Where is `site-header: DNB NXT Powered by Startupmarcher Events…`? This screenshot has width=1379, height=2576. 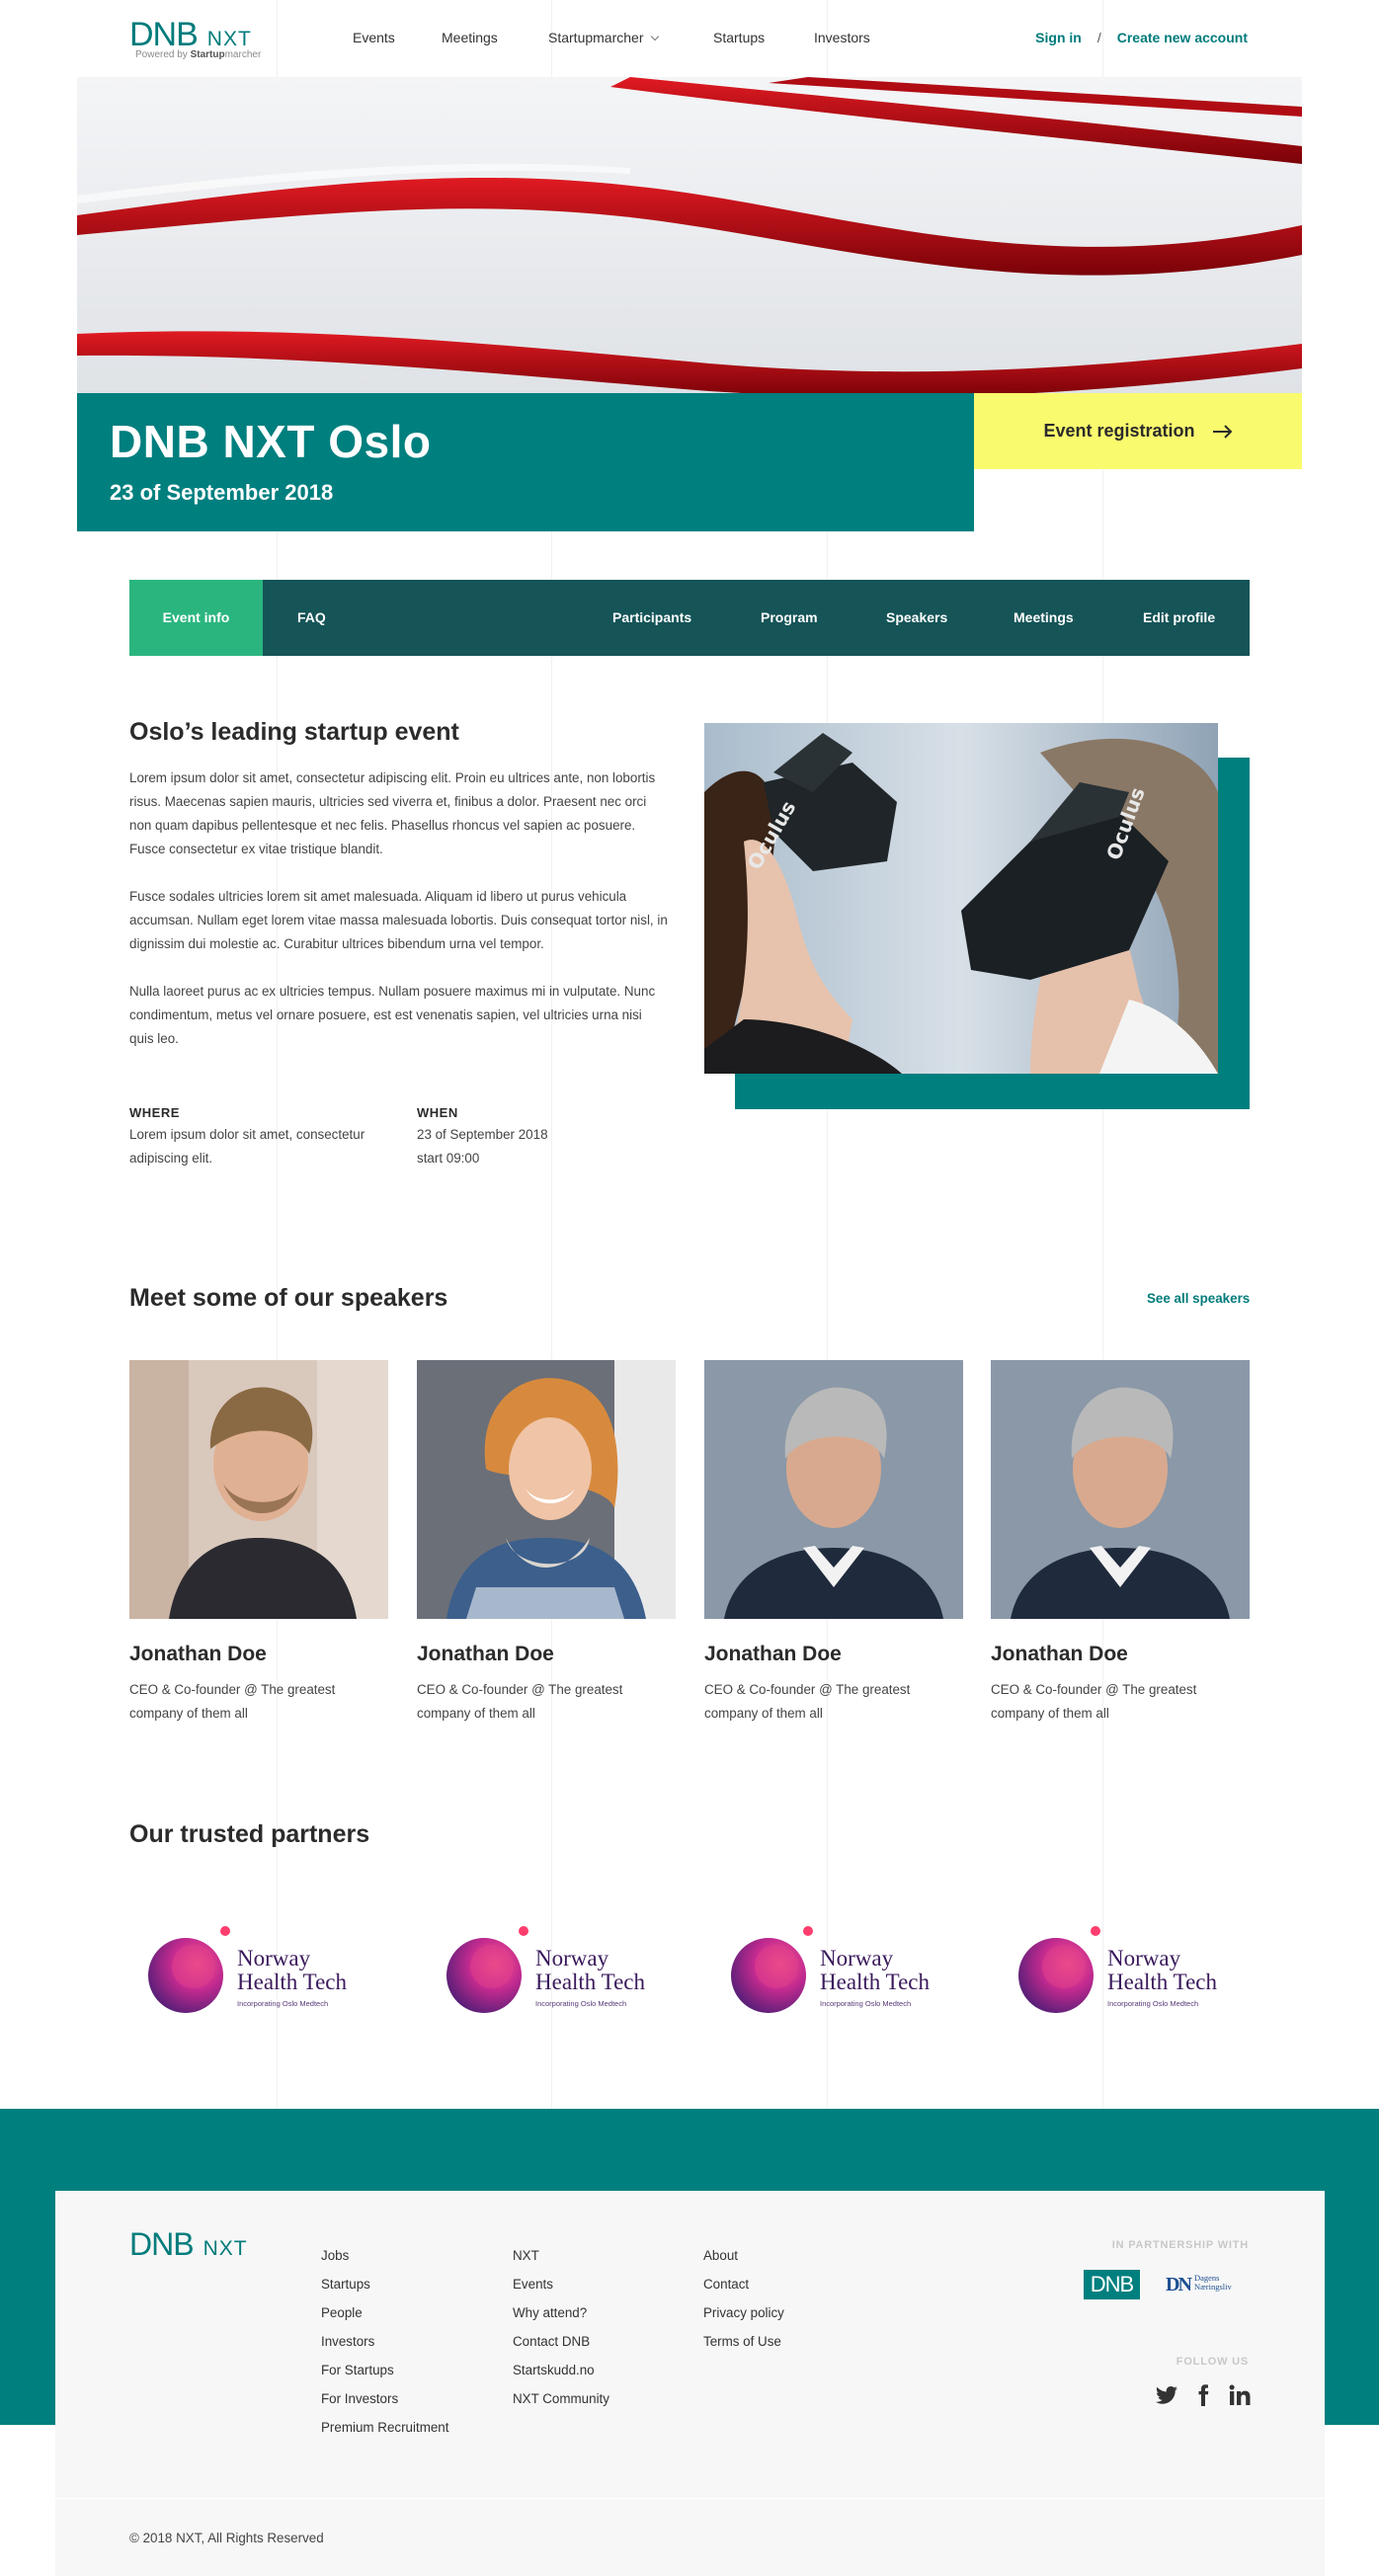
site-header: DNB NXT Powered by Startupmarcher Events… is located at coordinates (689, 38).